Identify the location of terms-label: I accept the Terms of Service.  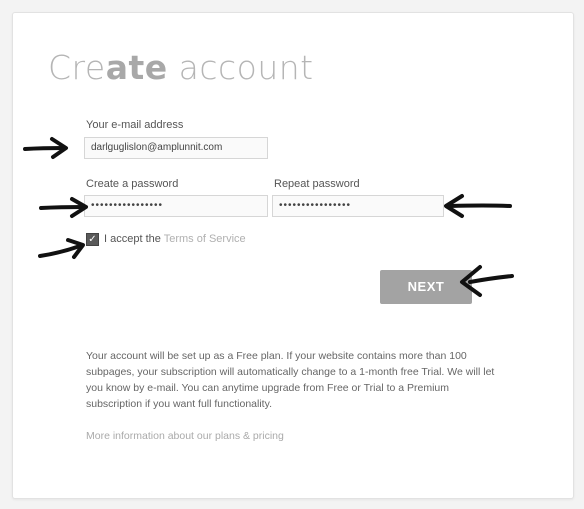
(175, 239).